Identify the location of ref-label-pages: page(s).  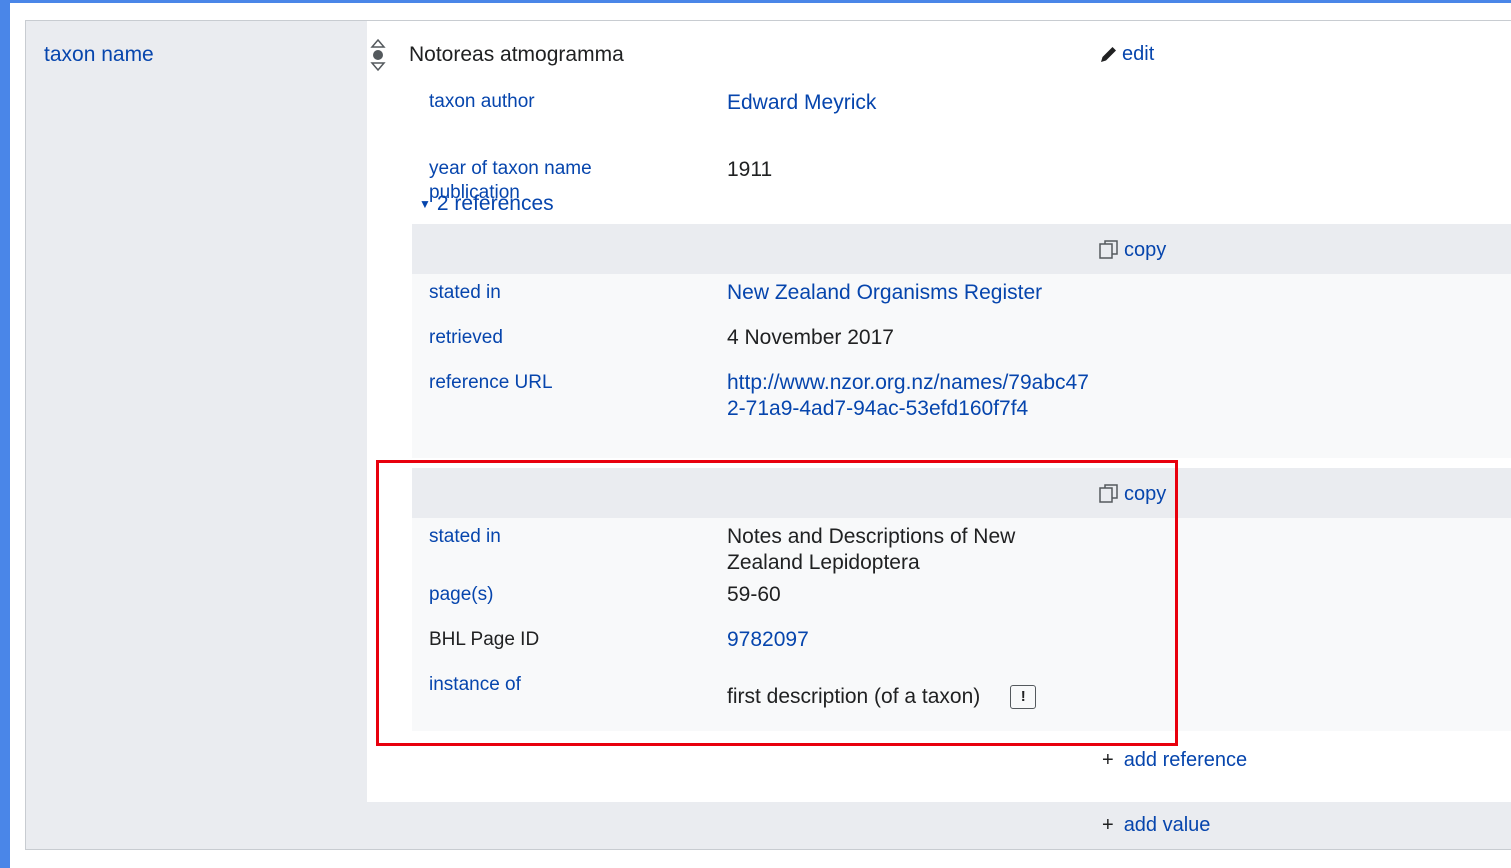
(461, 595).